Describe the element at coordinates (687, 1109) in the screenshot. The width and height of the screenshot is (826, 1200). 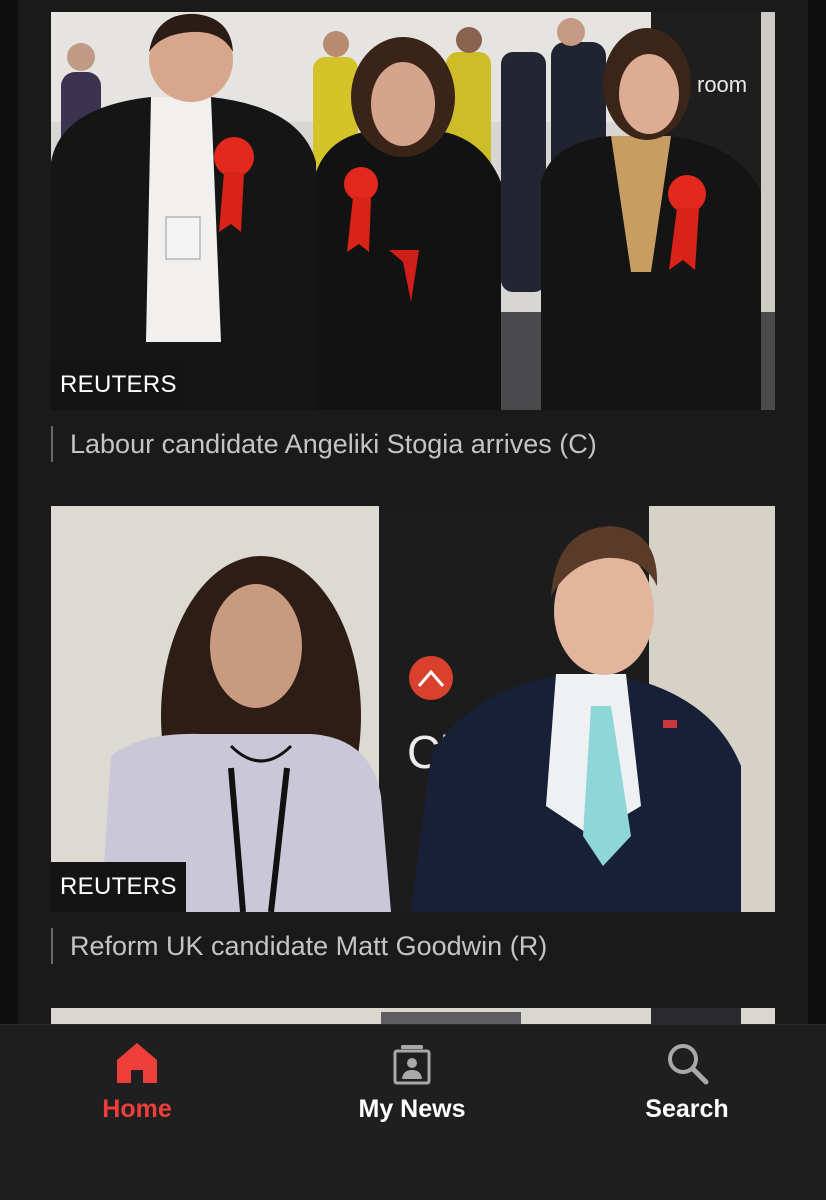
I see `nav-label-search: Search` at that location.